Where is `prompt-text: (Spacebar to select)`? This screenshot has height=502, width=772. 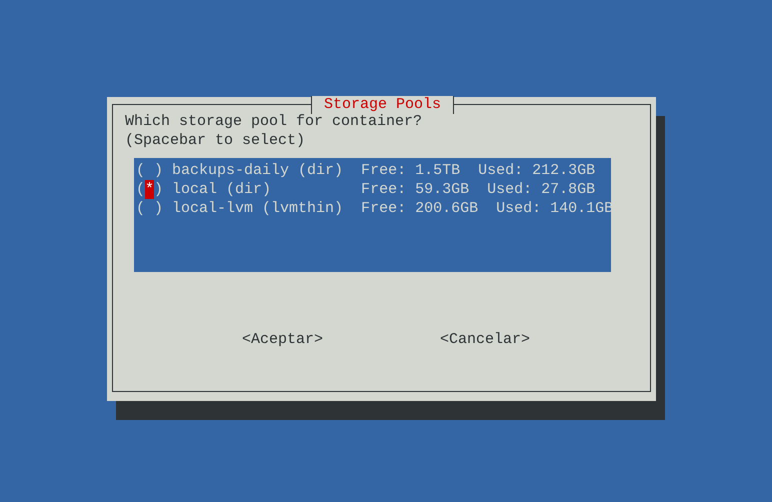 prompt-text: (Spacebar to select) is located at coordinates (215, 140).